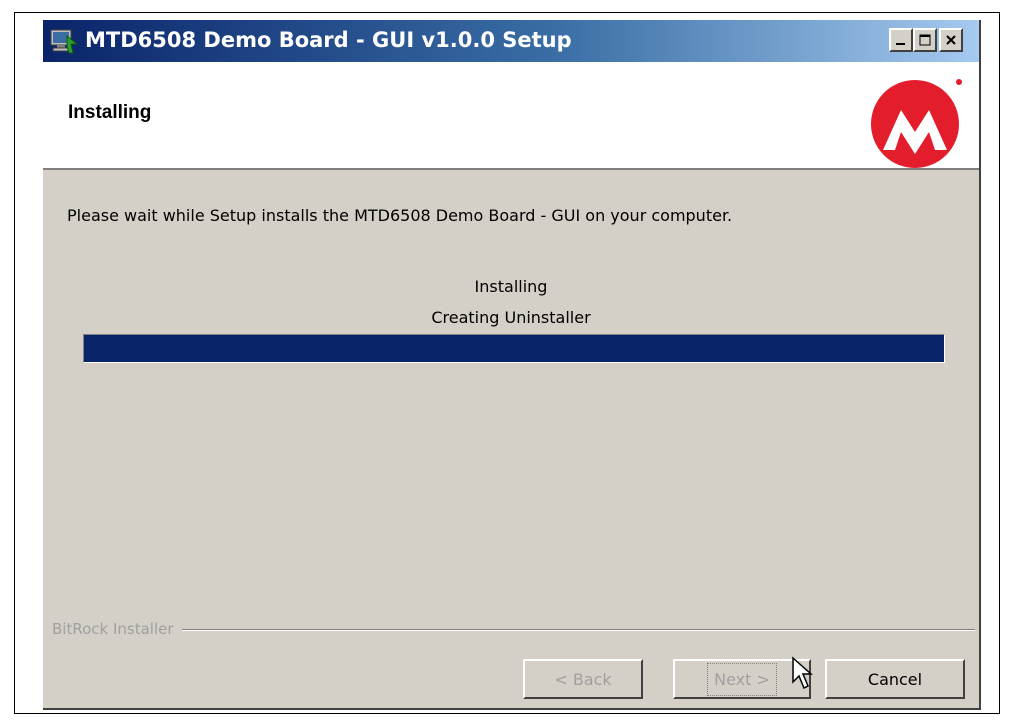 This screenshot has height=721, width=1015. I want to click on close-button, so click(951, 40).